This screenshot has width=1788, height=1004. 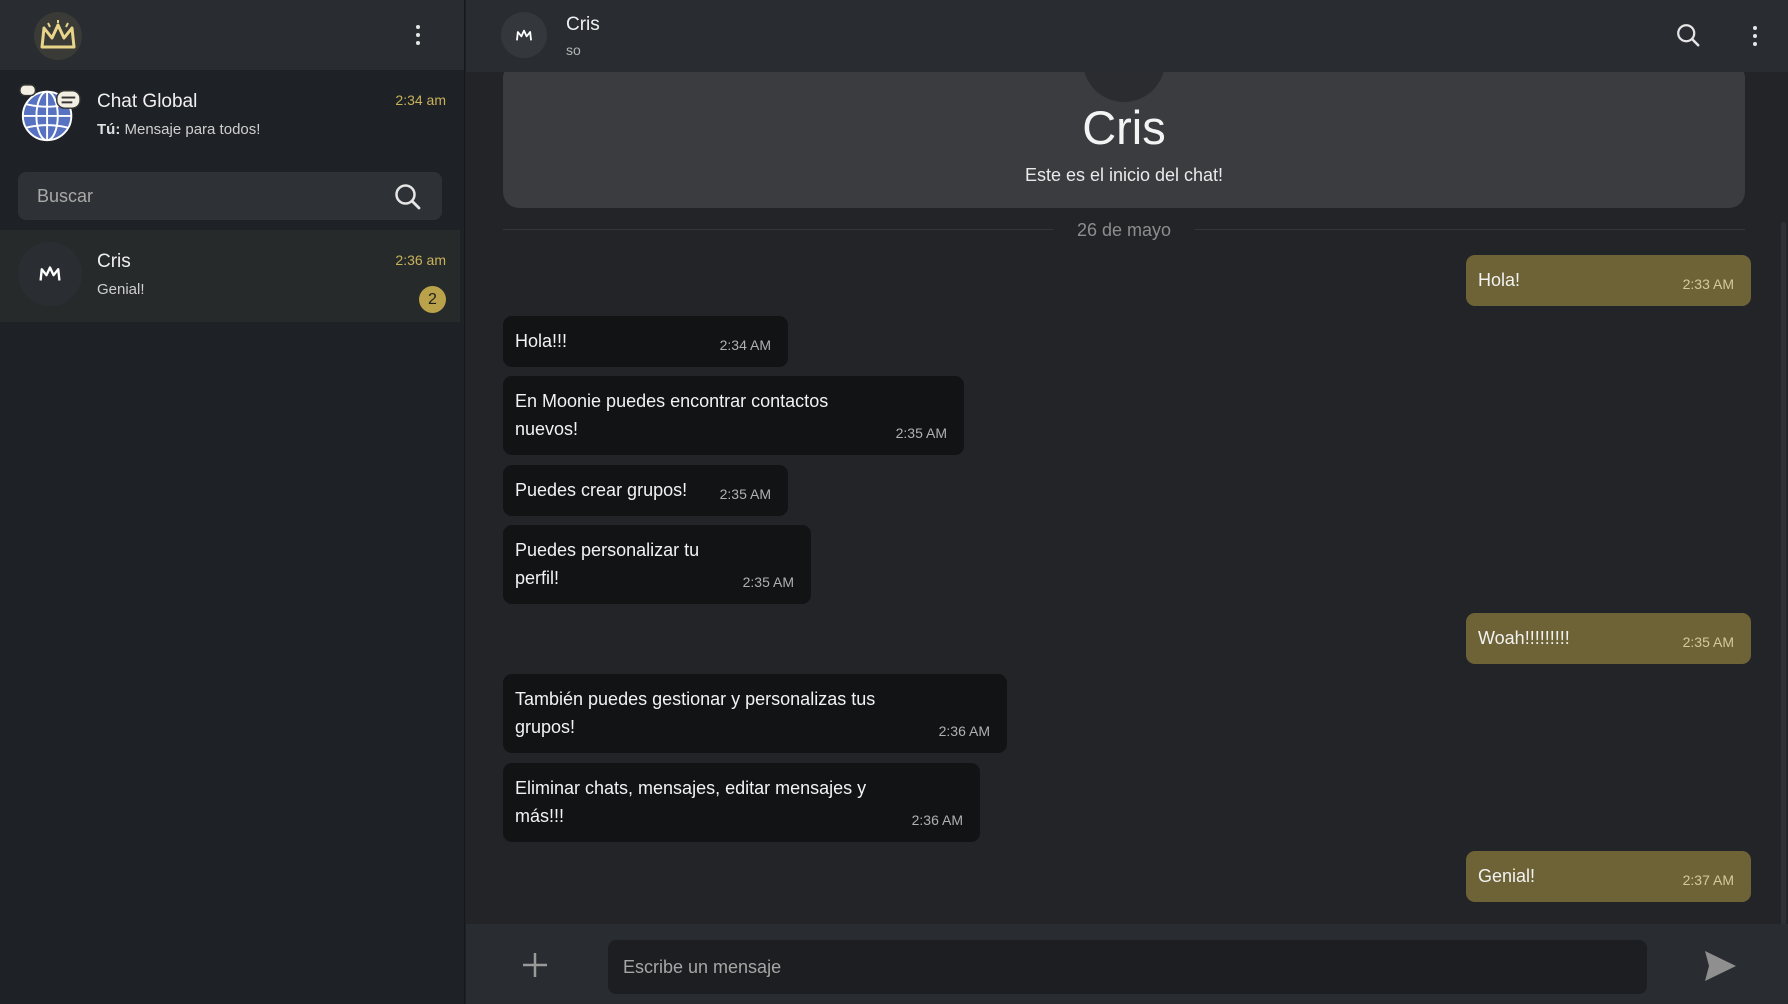 I want to click on message-bubble-outgoing: Woah!!!!!!!!! 2:35 AM, so click(x=1608, y=638).